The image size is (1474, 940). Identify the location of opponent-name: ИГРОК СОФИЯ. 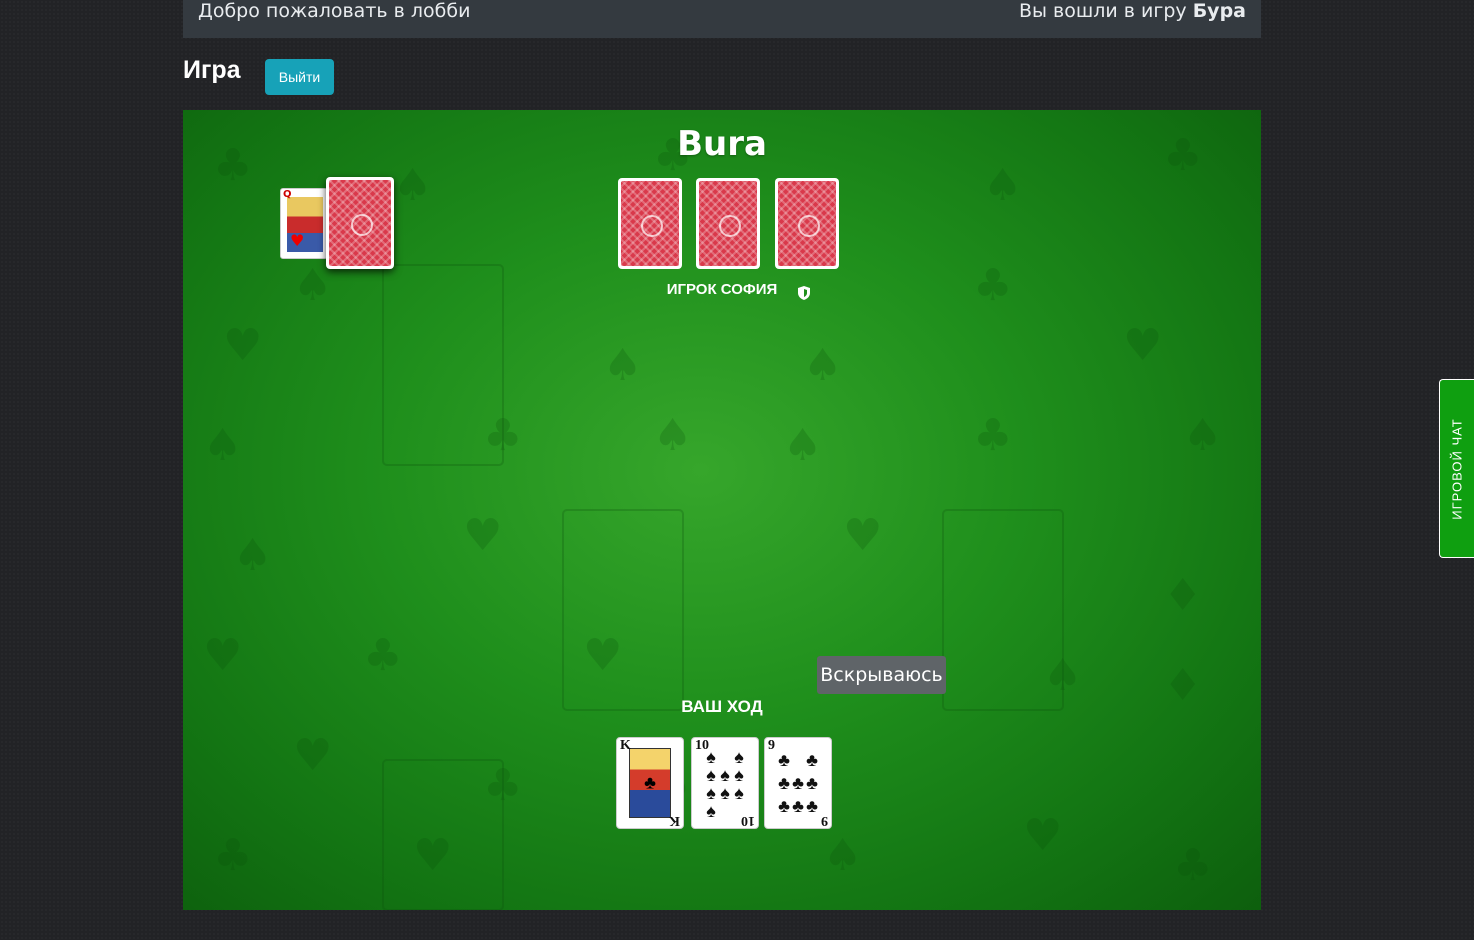
(722, 289).